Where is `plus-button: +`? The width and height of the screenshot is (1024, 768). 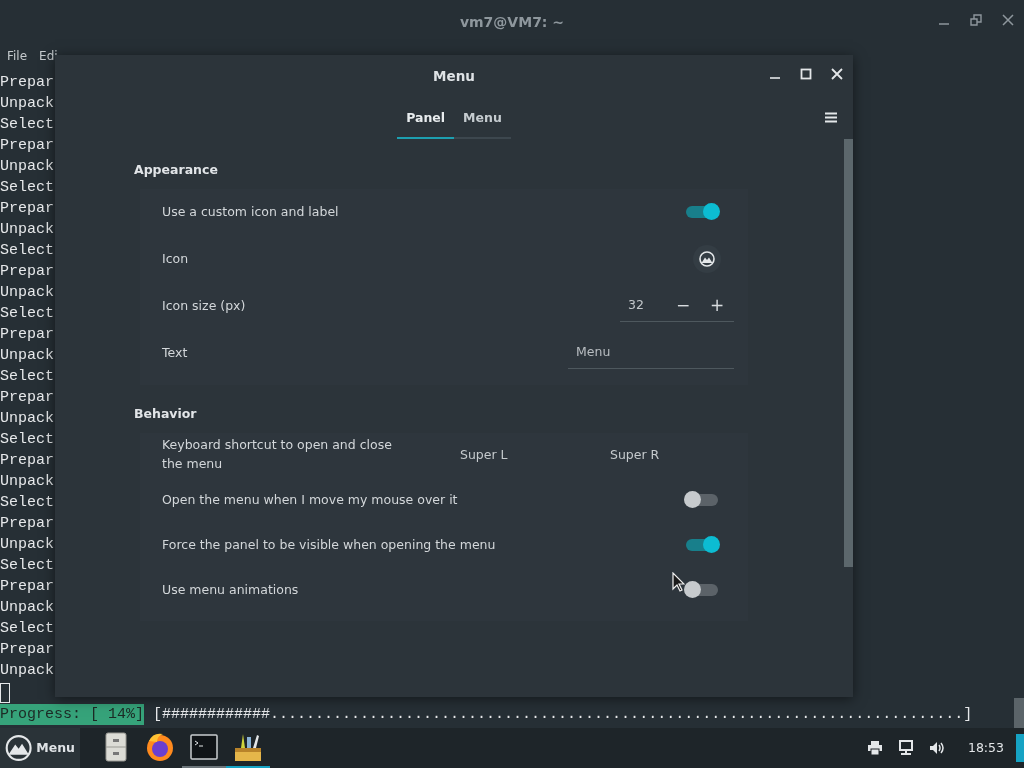 plus-button: + is located at coordinates (717, 306).